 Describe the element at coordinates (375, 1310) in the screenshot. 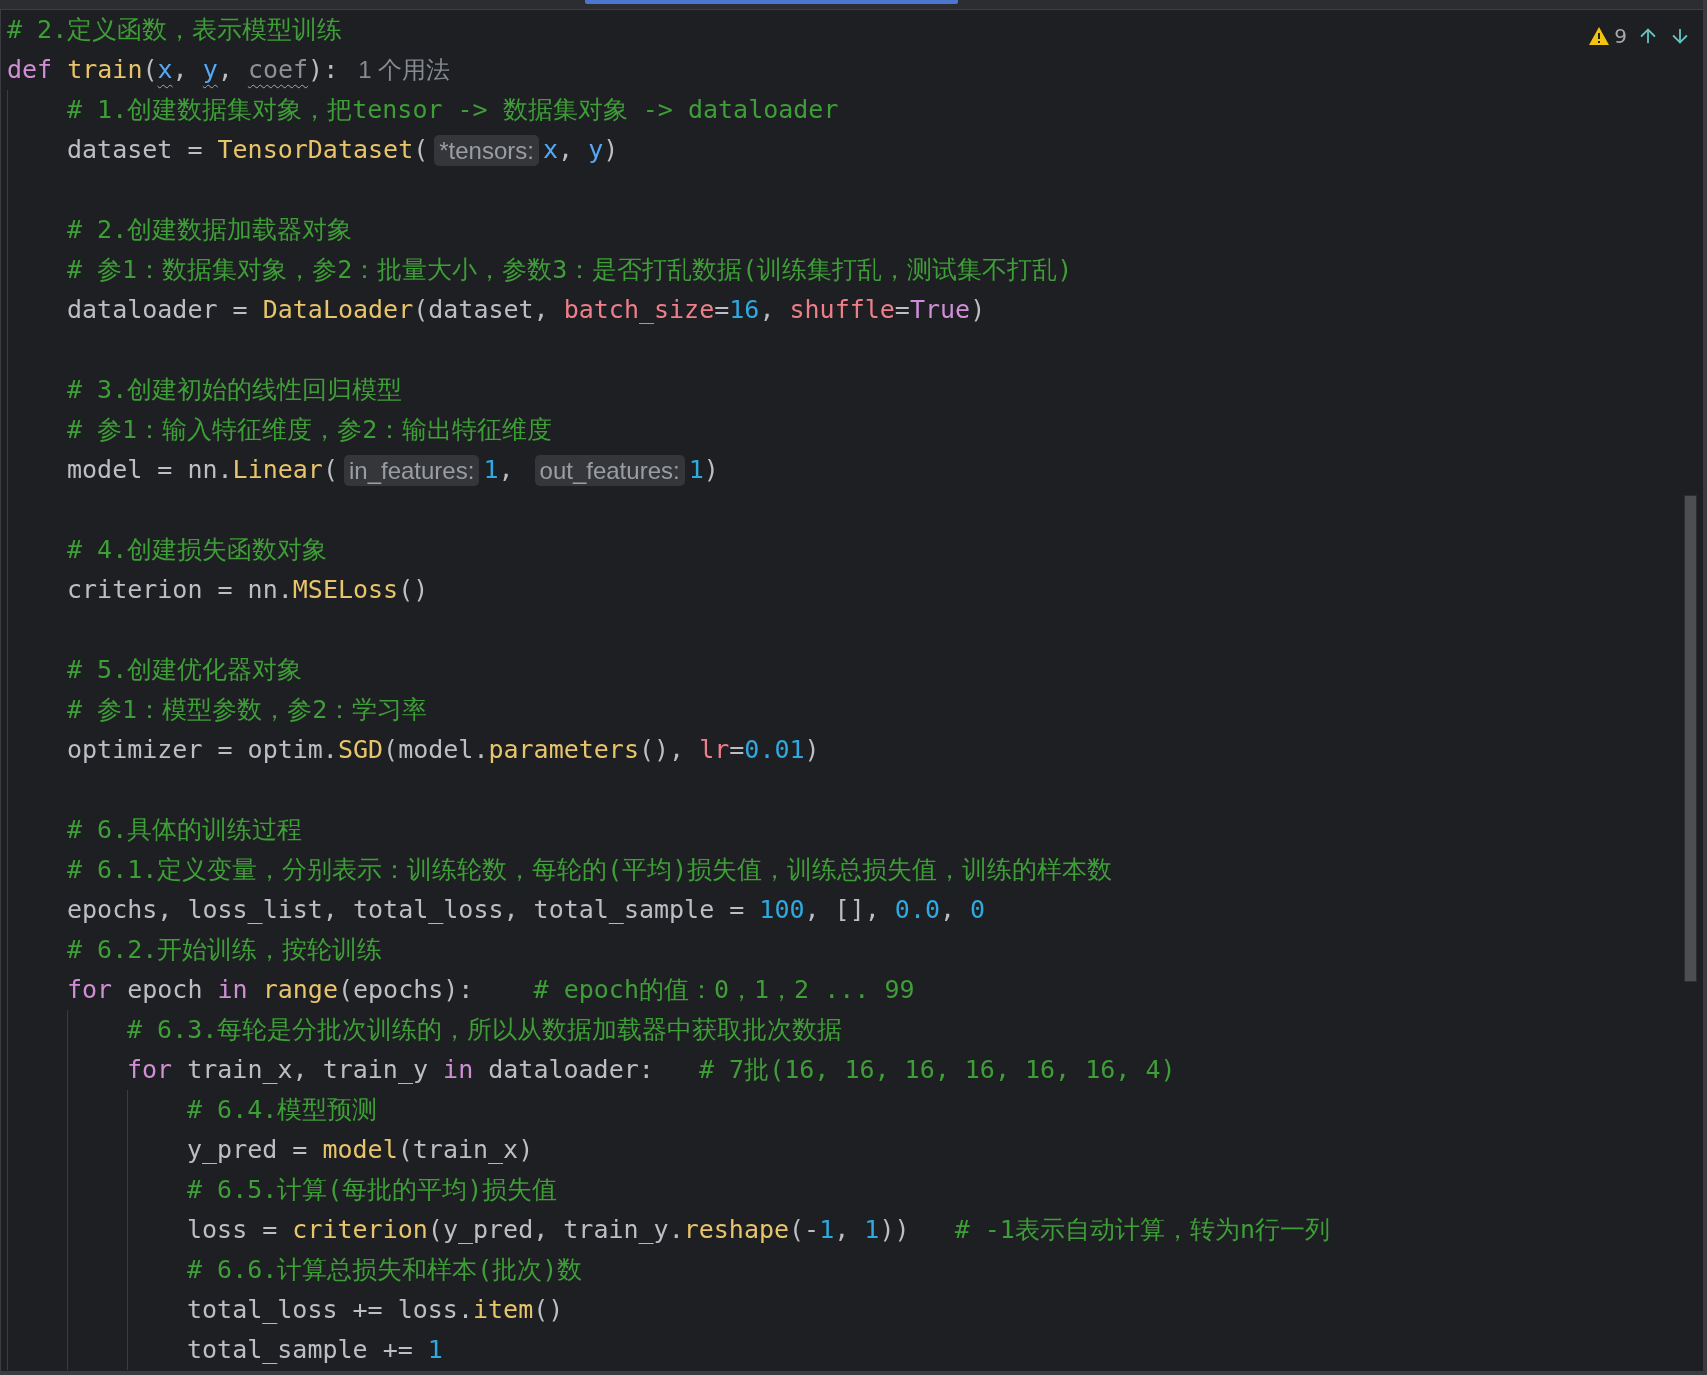

I see `code-text: total_loss += loss.item()` at that location.